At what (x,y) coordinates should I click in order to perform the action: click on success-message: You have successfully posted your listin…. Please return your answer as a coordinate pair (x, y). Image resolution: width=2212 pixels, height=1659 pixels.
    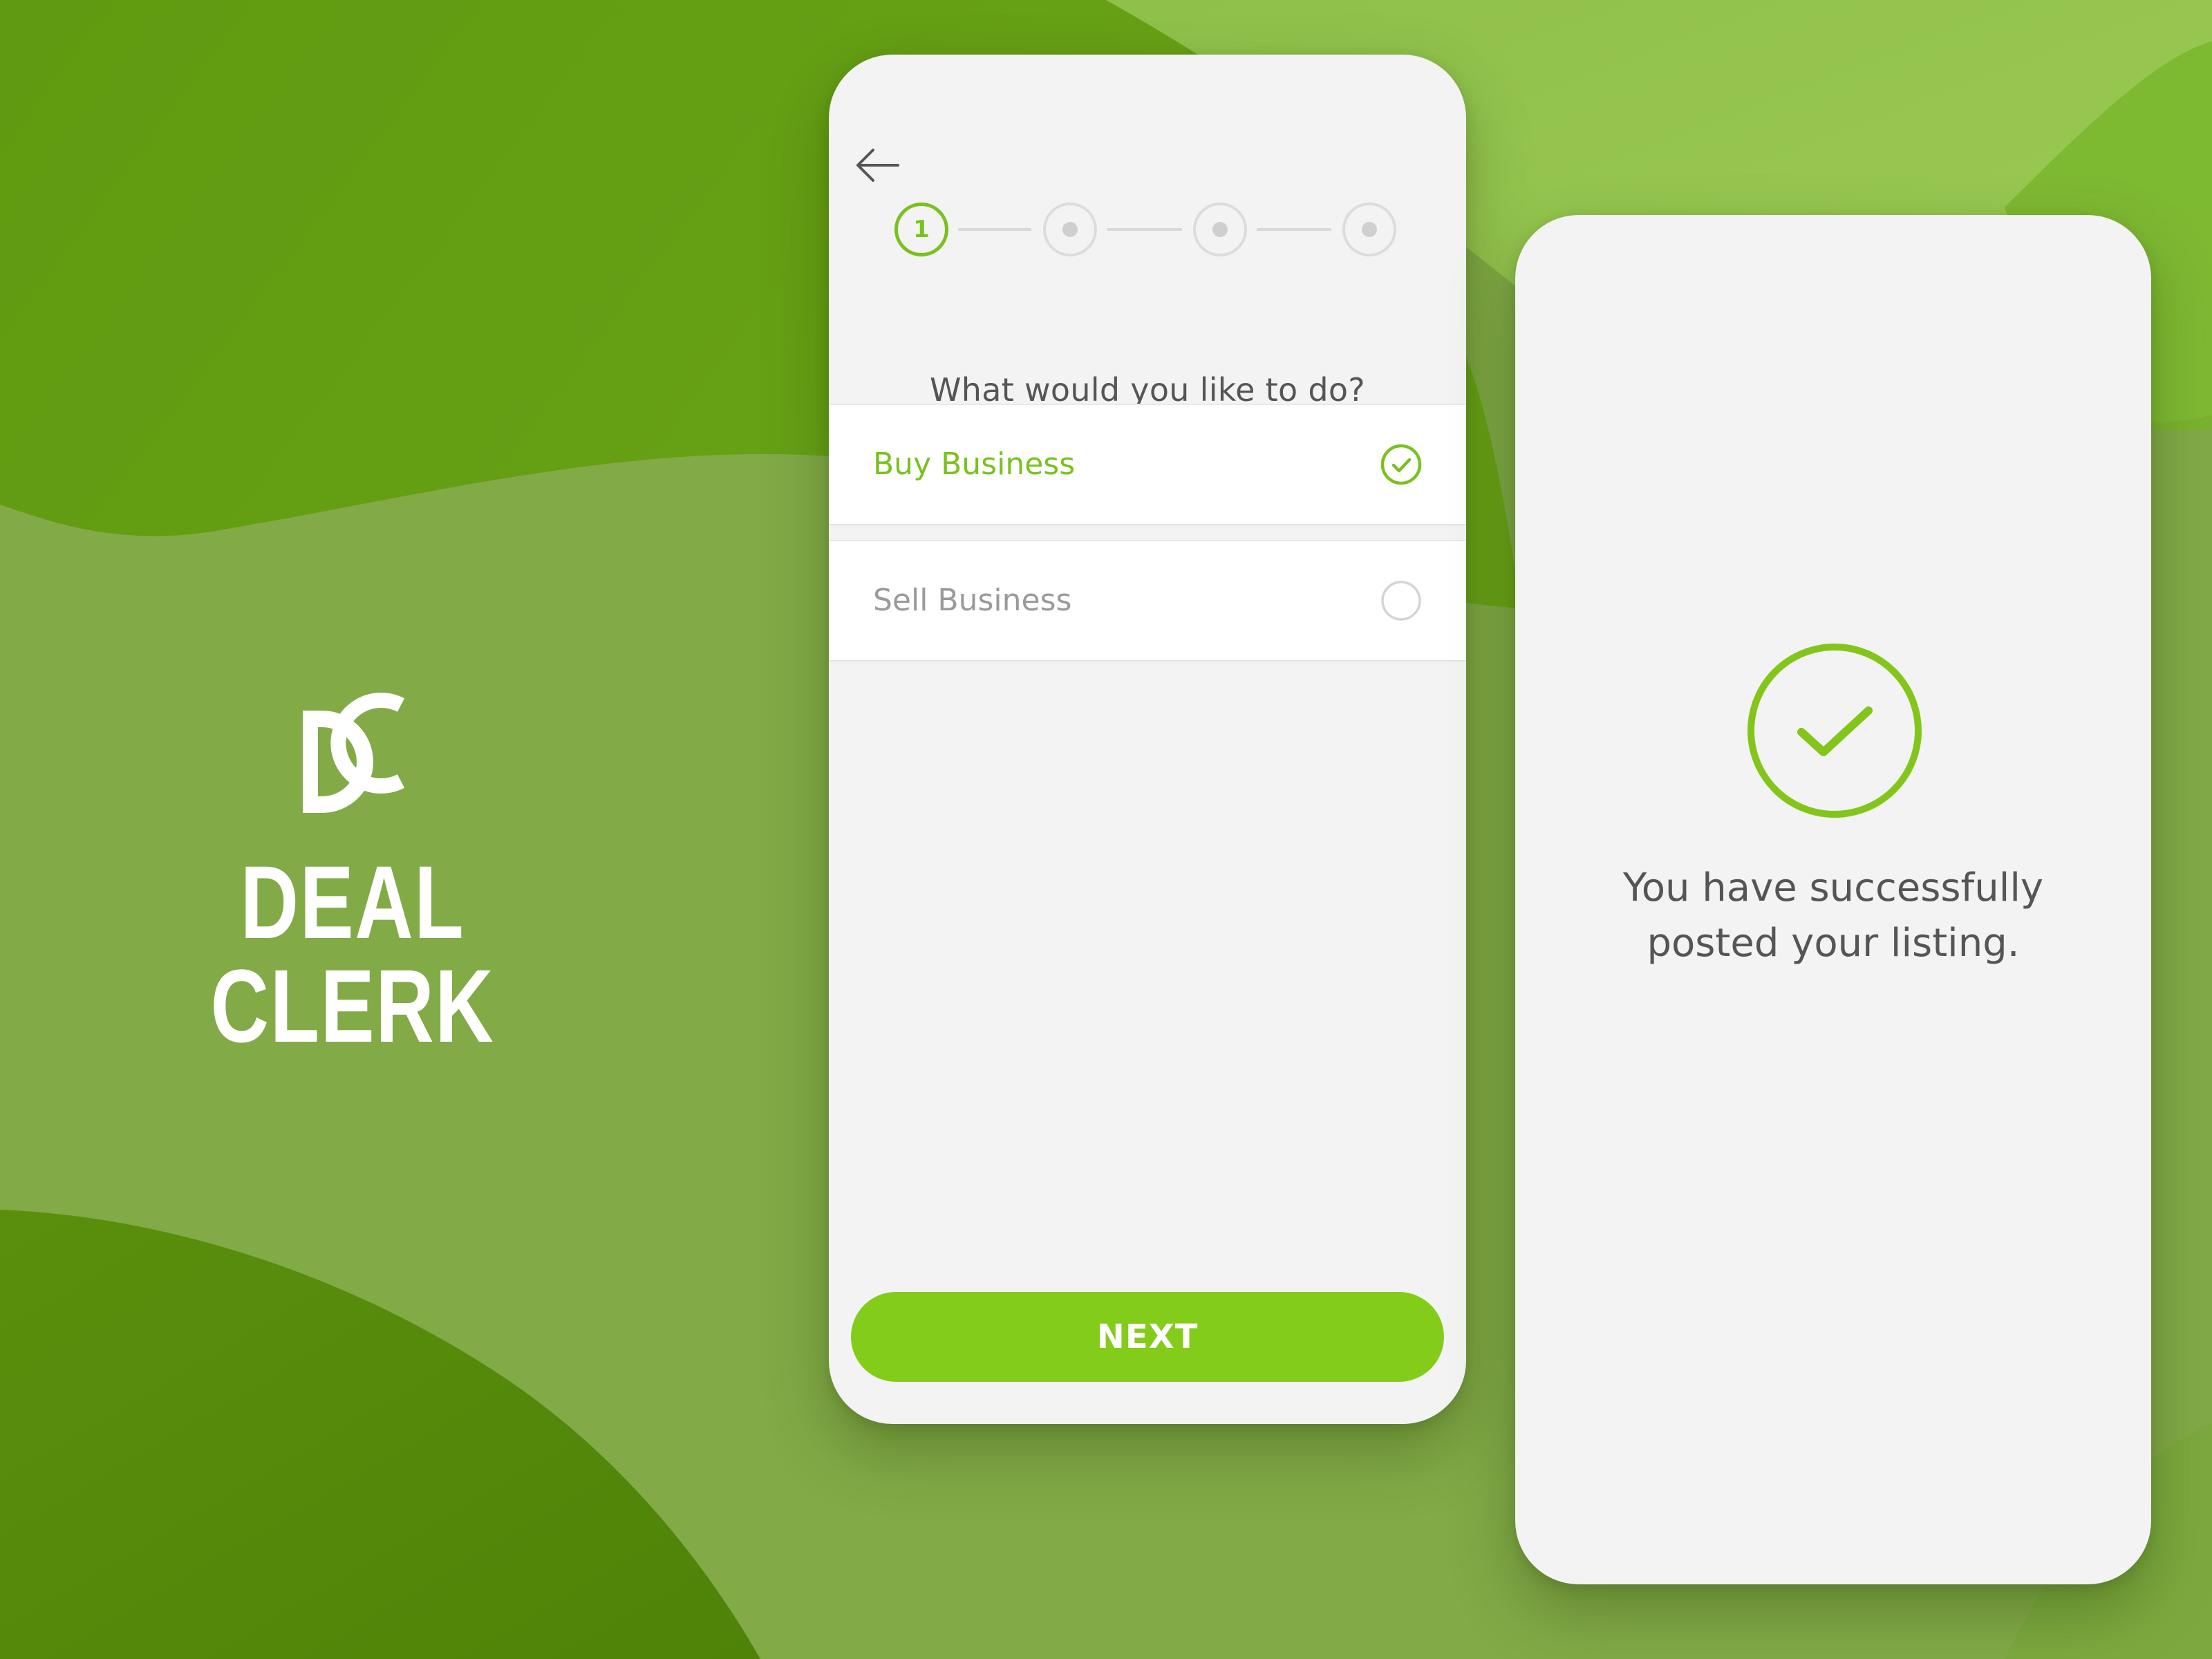
    Looking at the image, I should click on (1834, 916).